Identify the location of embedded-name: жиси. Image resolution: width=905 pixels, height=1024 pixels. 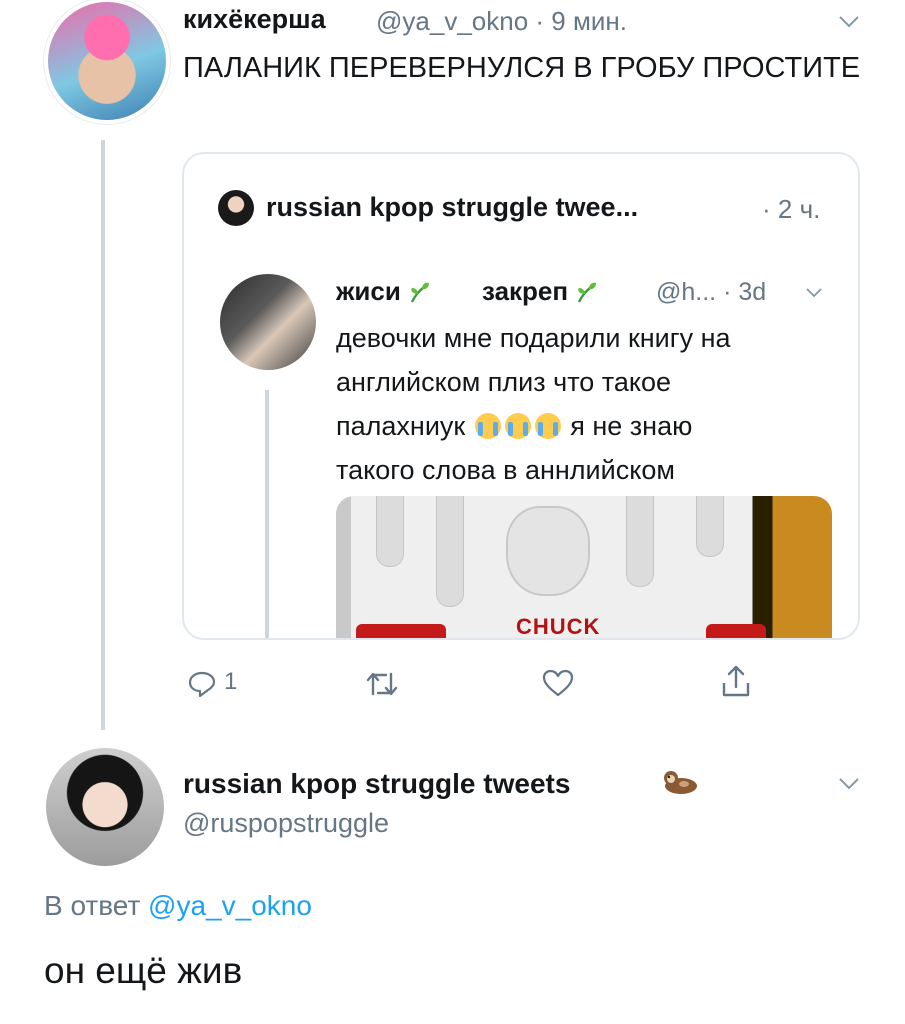
(384, 291).